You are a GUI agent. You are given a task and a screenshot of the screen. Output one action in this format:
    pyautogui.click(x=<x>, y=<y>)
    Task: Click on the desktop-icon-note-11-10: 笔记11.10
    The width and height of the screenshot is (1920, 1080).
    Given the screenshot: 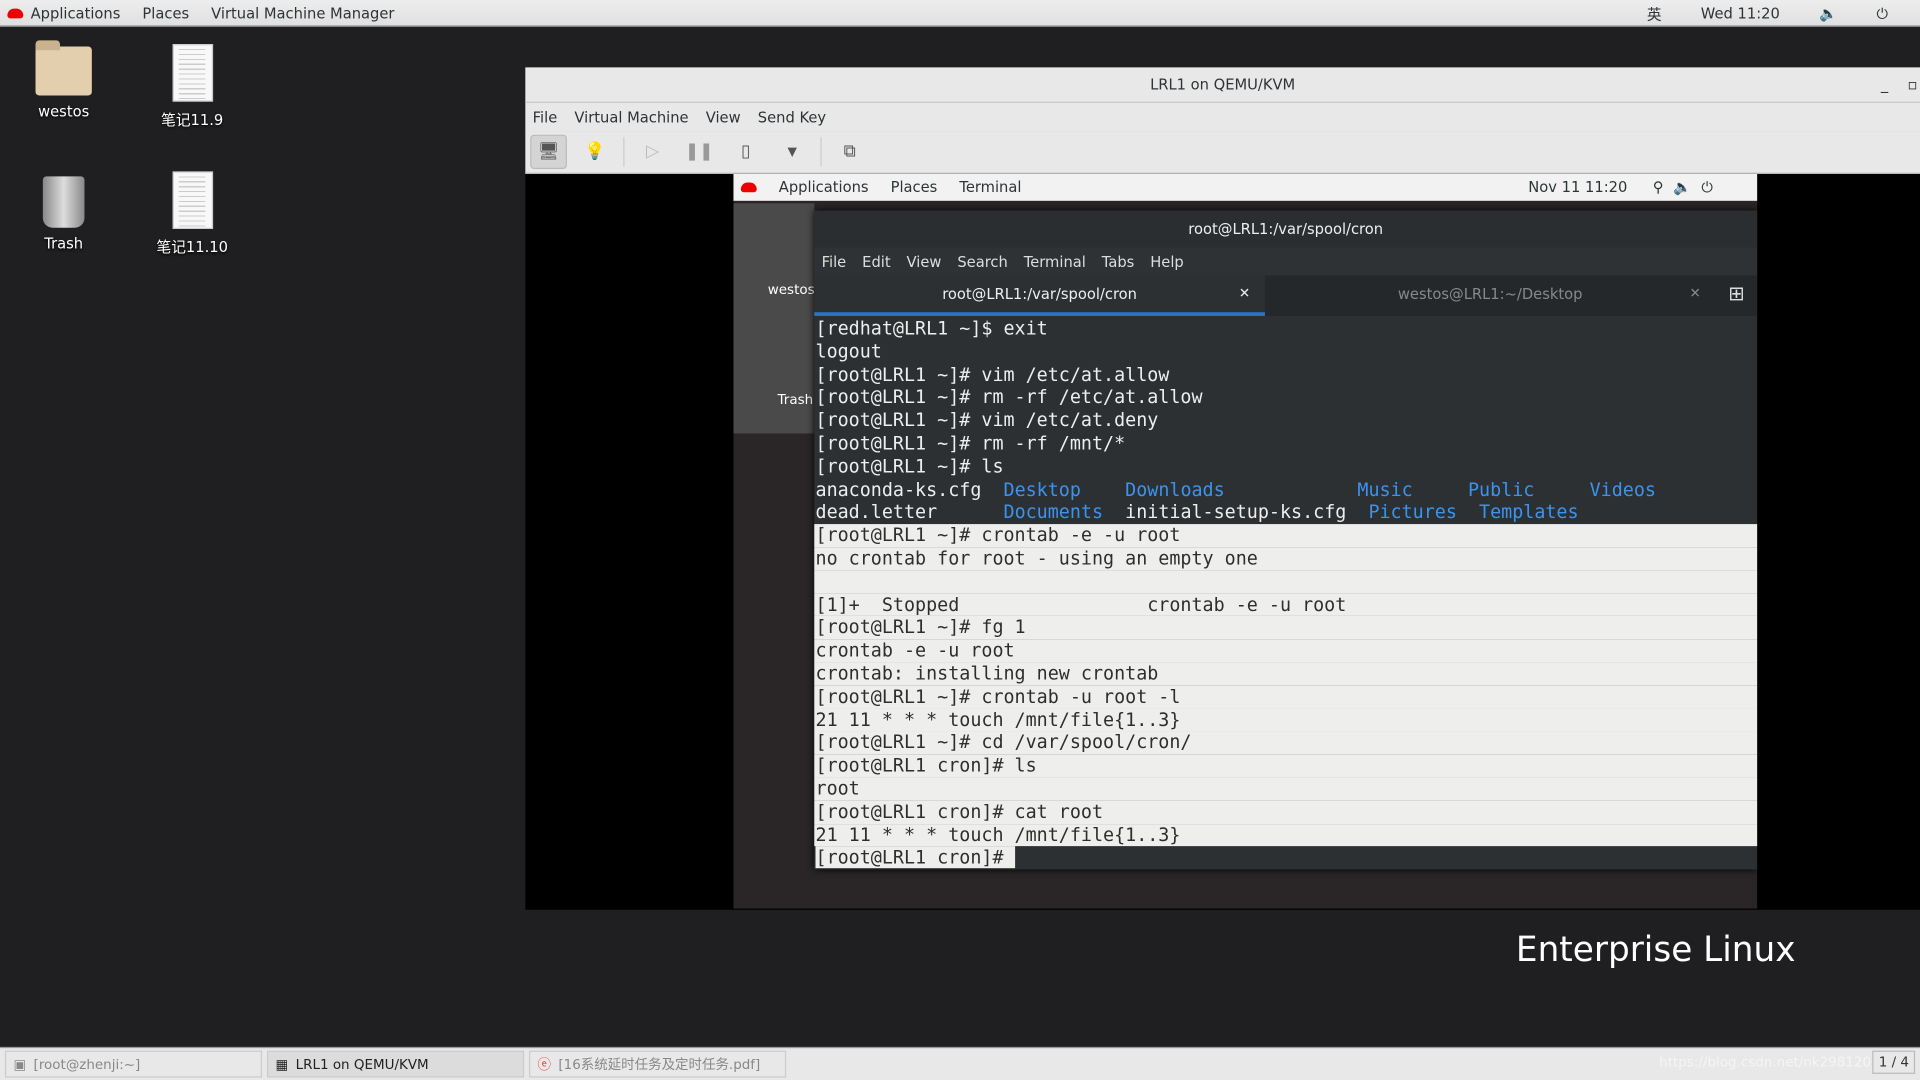 What is the action you would take?
    pyautogui.click(x=192, y=214)
    